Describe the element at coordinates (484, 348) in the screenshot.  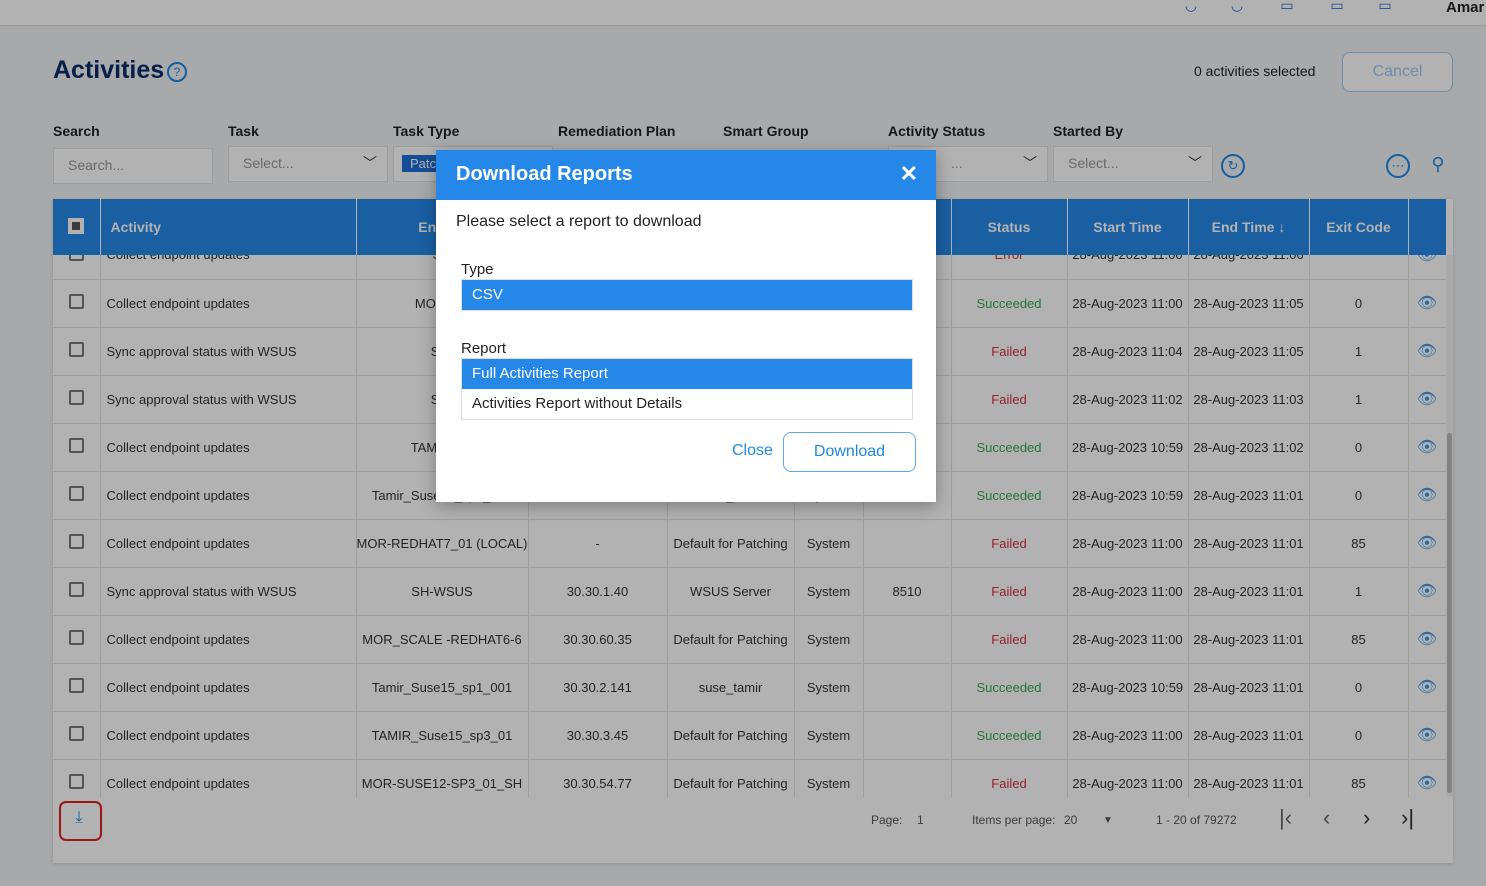
I see `report-label: Report` at that location.